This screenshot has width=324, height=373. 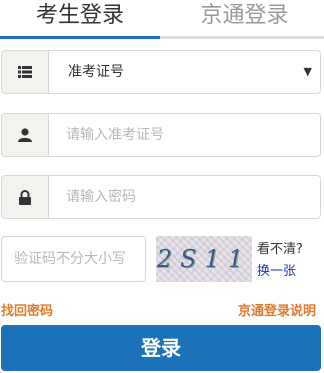 I want to click on login-button: 登录, so click(x=161, y=348).